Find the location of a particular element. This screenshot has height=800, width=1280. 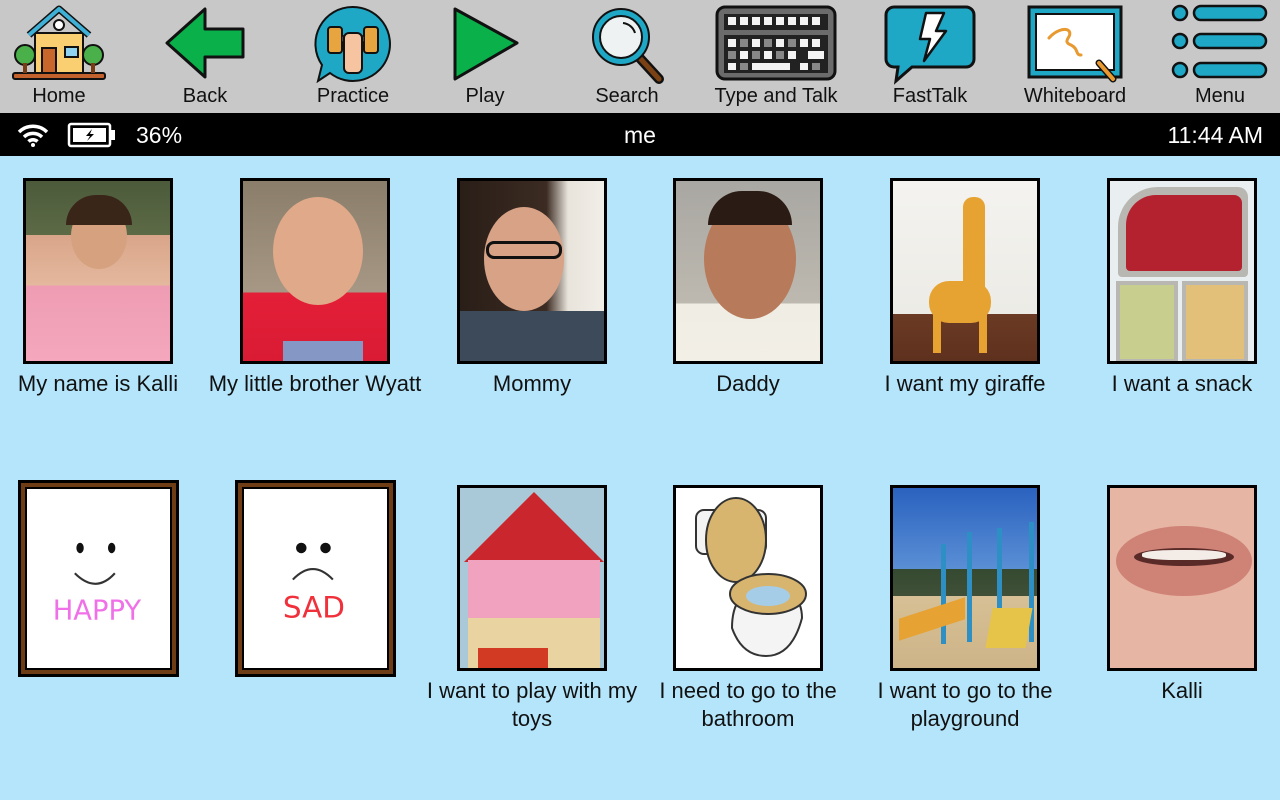

fasttalk-button: FastTalk is located at coordinates (930, 56).